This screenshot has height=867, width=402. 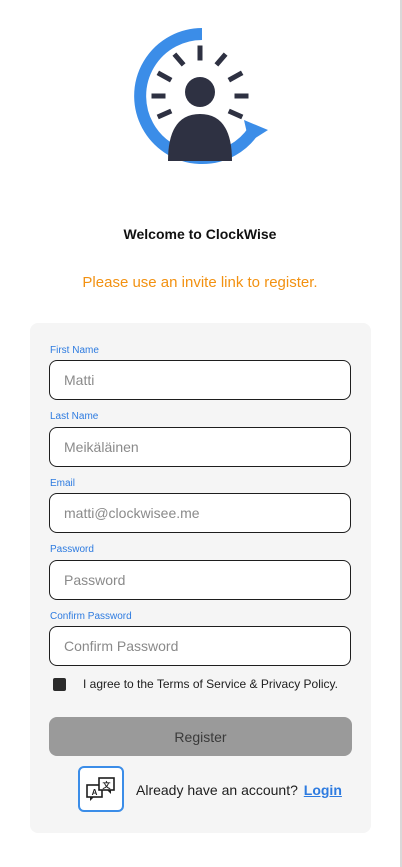 What do you see at coordinates (72, 549) in the screenshot?
I see `password-label: Password` at bounding box center [72, 549].